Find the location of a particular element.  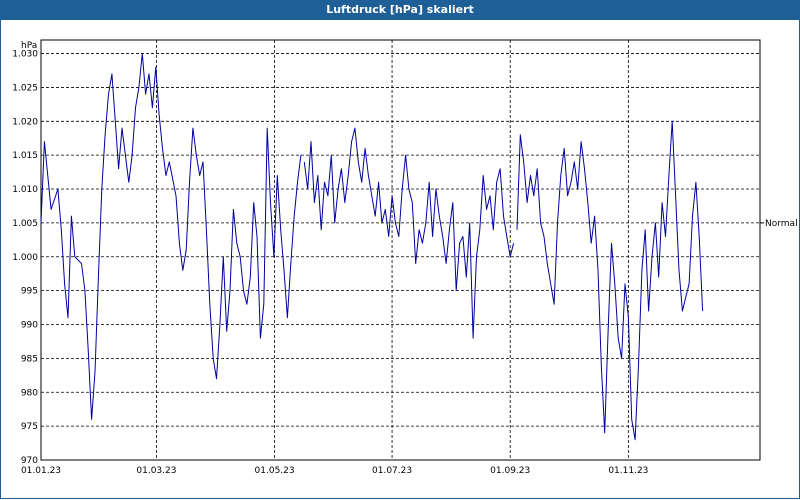

x-tick-label: 01.11.23 is located at coordinates (628, 471).